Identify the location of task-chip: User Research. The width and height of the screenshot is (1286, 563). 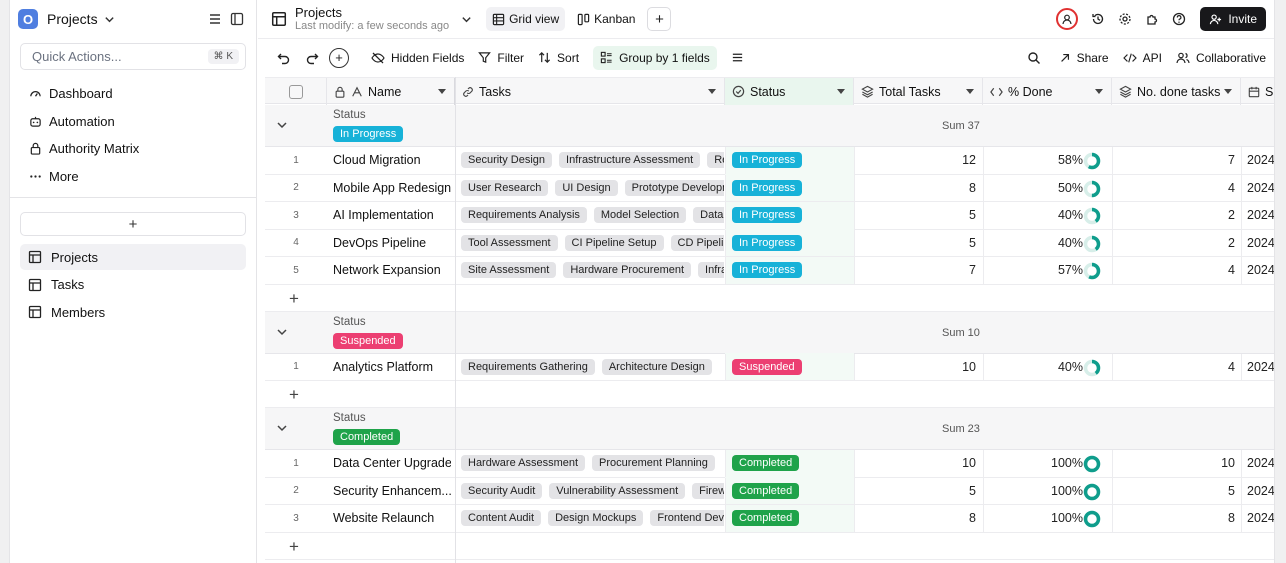
(505, 187).